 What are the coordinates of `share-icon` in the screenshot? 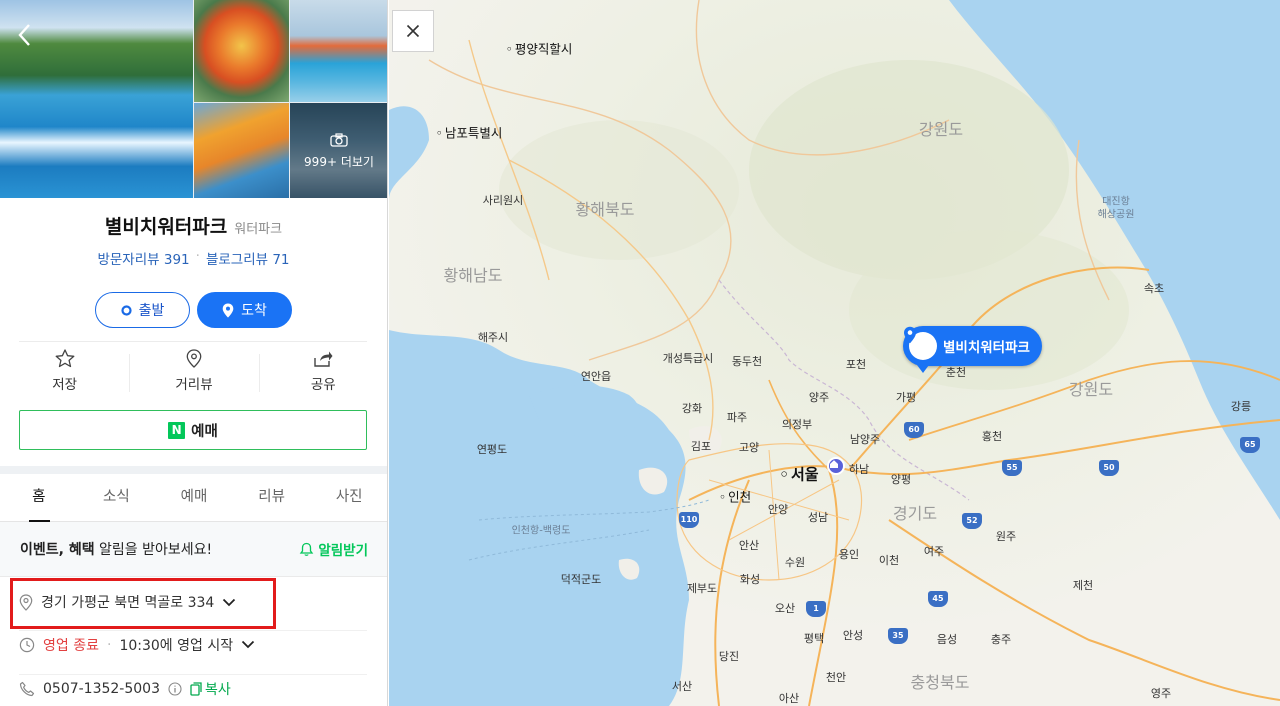 It's located at (323, 359).